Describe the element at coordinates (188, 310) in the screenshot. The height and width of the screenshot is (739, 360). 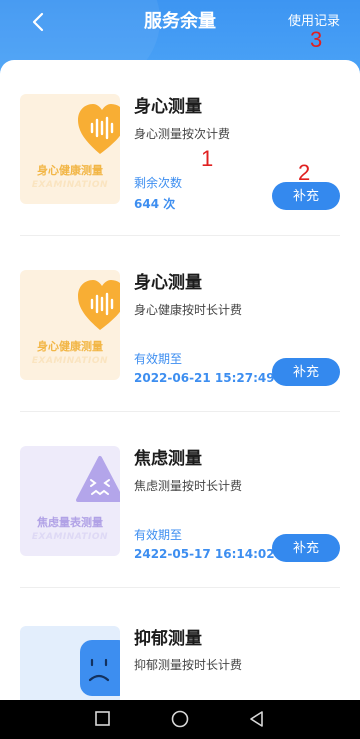
I see `service-description: 身心健康按时长计费` at that location.